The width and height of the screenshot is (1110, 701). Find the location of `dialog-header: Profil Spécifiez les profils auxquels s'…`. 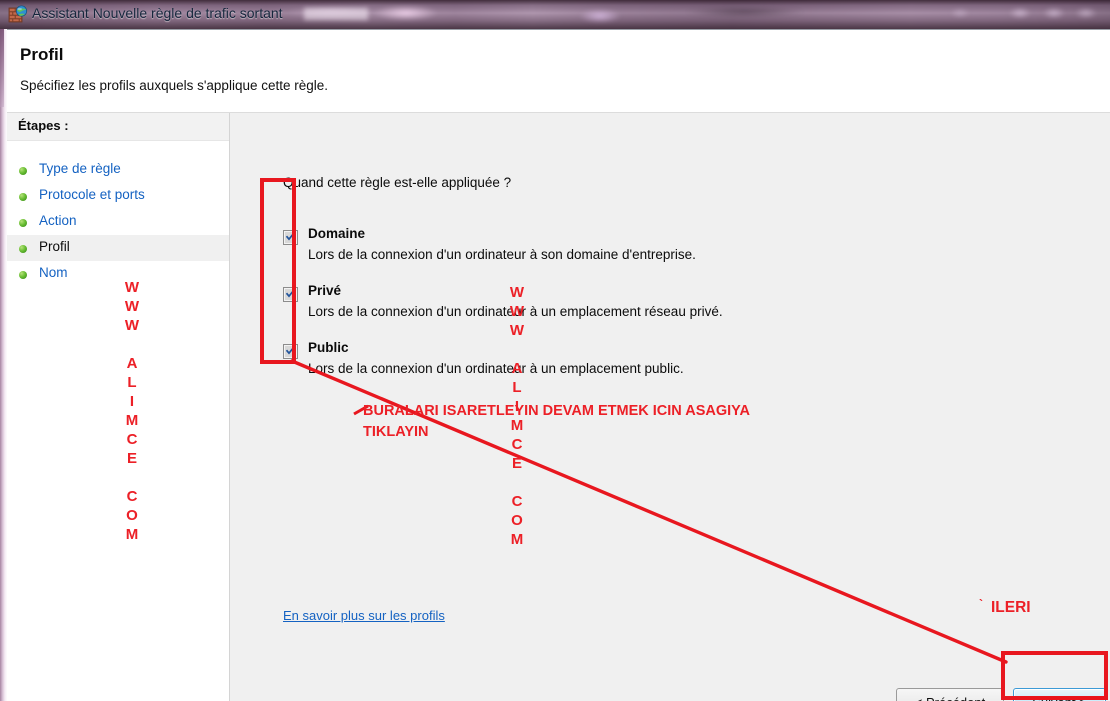

dialog-header: Profil Spécifiez les profils auxquels s'… is located at coordinates (558, 71).